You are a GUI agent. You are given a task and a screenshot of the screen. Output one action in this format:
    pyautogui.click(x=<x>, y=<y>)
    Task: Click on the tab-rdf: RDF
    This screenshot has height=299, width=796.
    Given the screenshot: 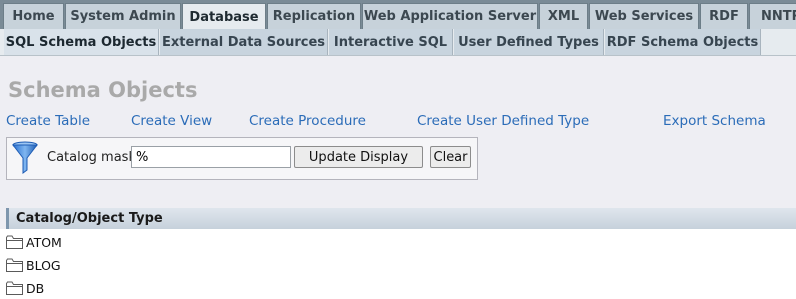 What is the action you would take?
    pyautogui.click(x=724, y=16)
    